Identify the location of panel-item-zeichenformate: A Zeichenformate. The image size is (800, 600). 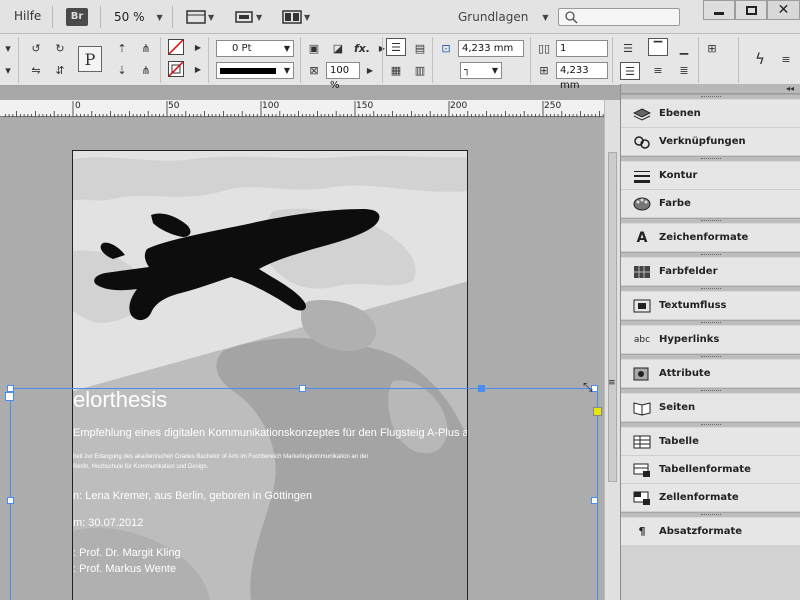
(710, 238).